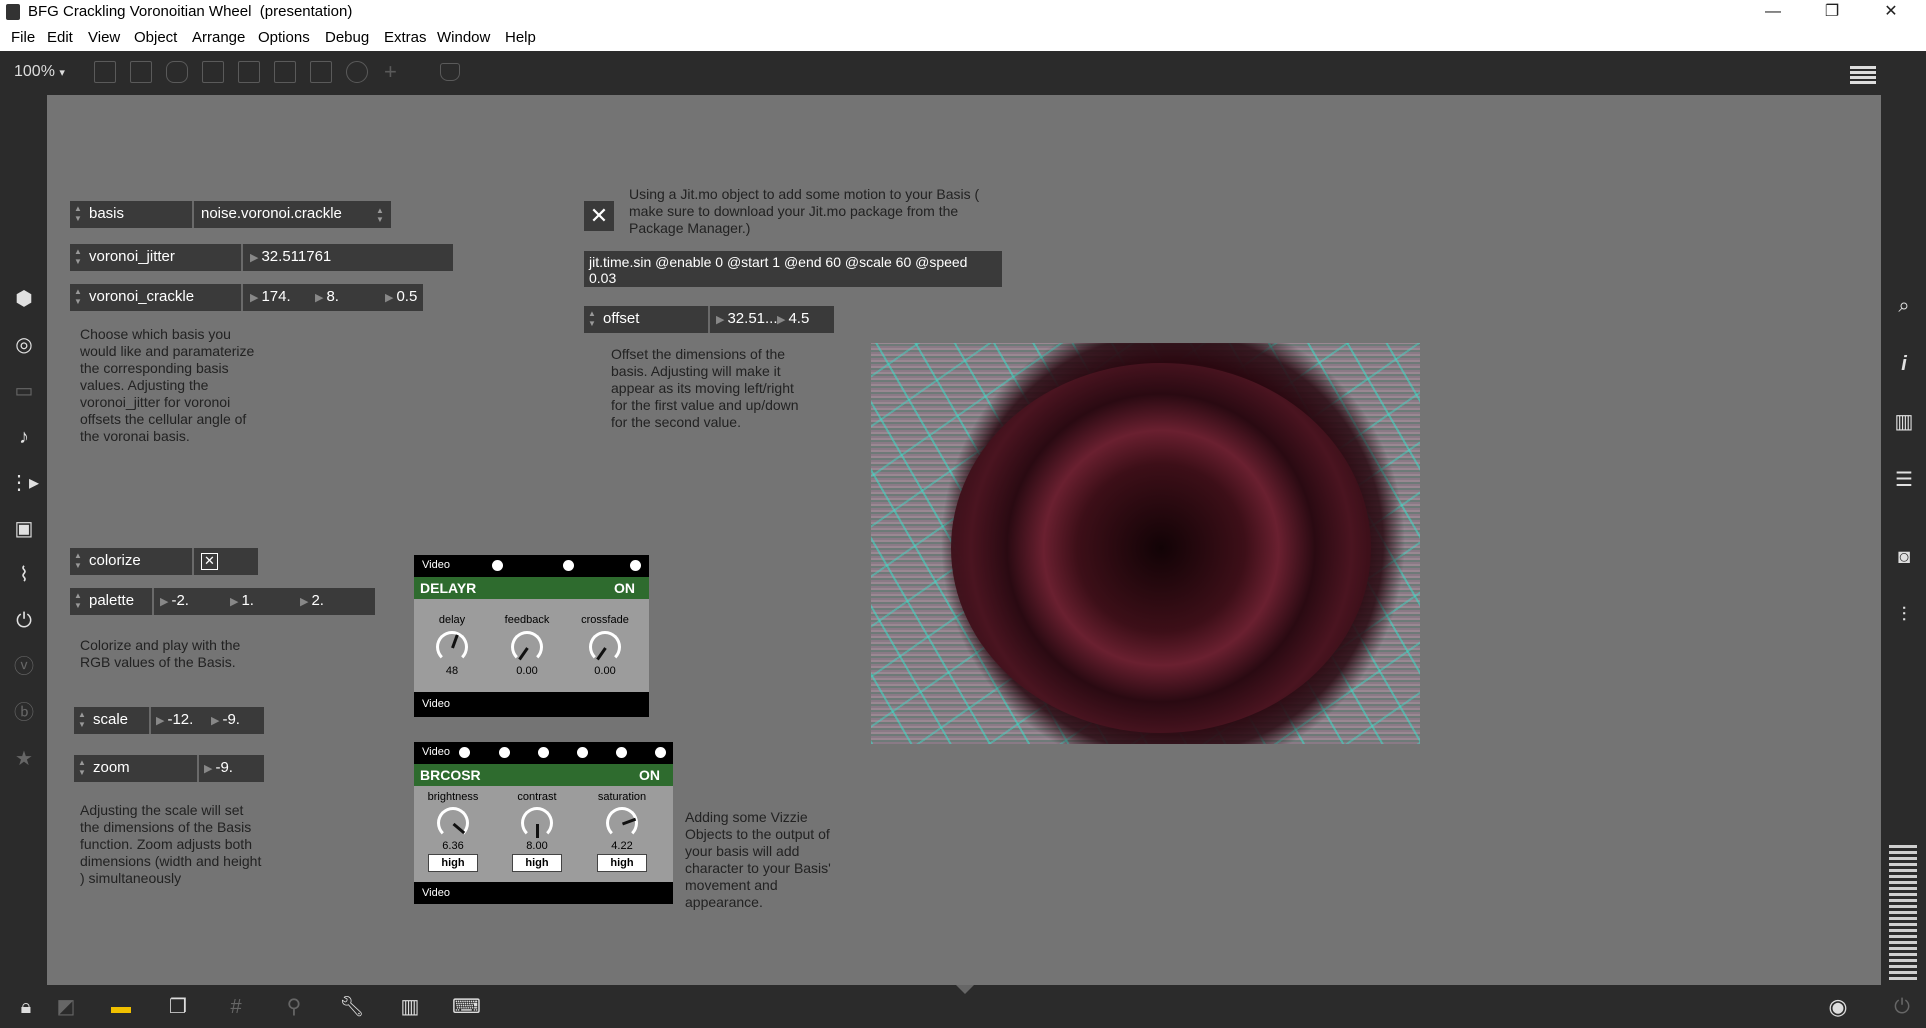  I want to click on saturation-mode-button: high, so click(622, 863).